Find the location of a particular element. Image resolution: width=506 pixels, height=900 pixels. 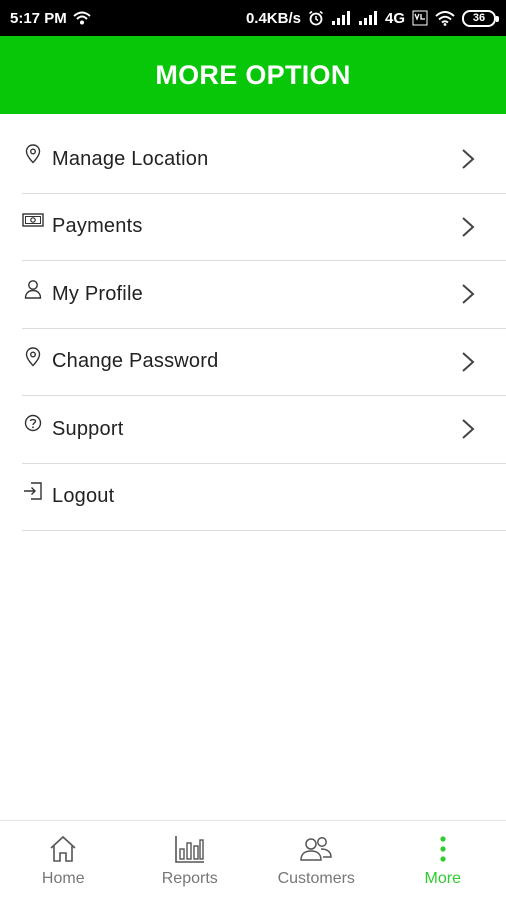

bar-chart-icon is located at coordinates (190, 849).